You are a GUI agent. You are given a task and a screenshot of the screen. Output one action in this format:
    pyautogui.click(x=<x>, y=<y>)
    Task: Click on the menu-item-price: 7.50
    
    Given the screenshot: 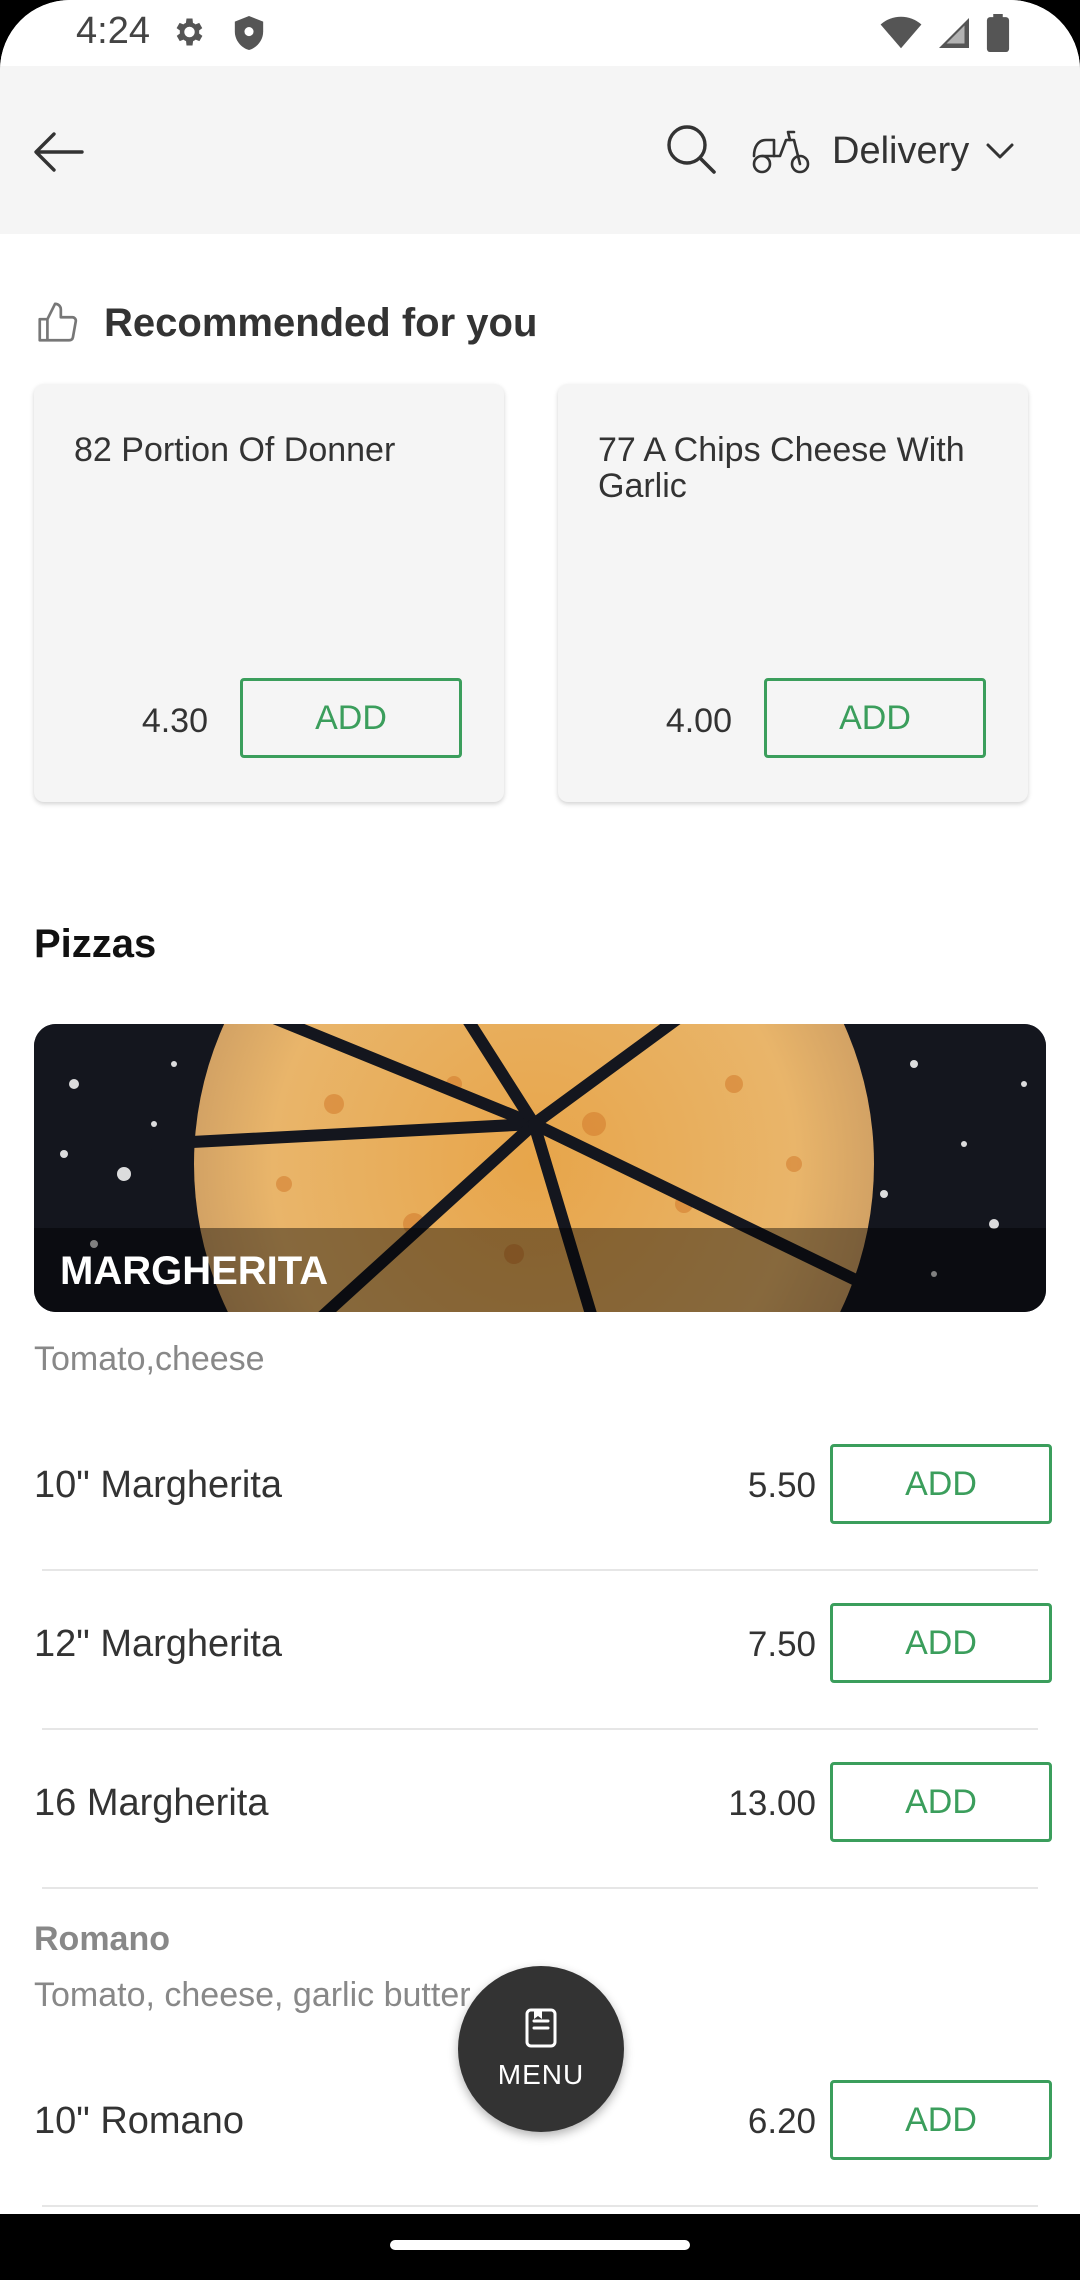 What is the action you would take?
    pyautogui.click(x=781, y=1644)
    